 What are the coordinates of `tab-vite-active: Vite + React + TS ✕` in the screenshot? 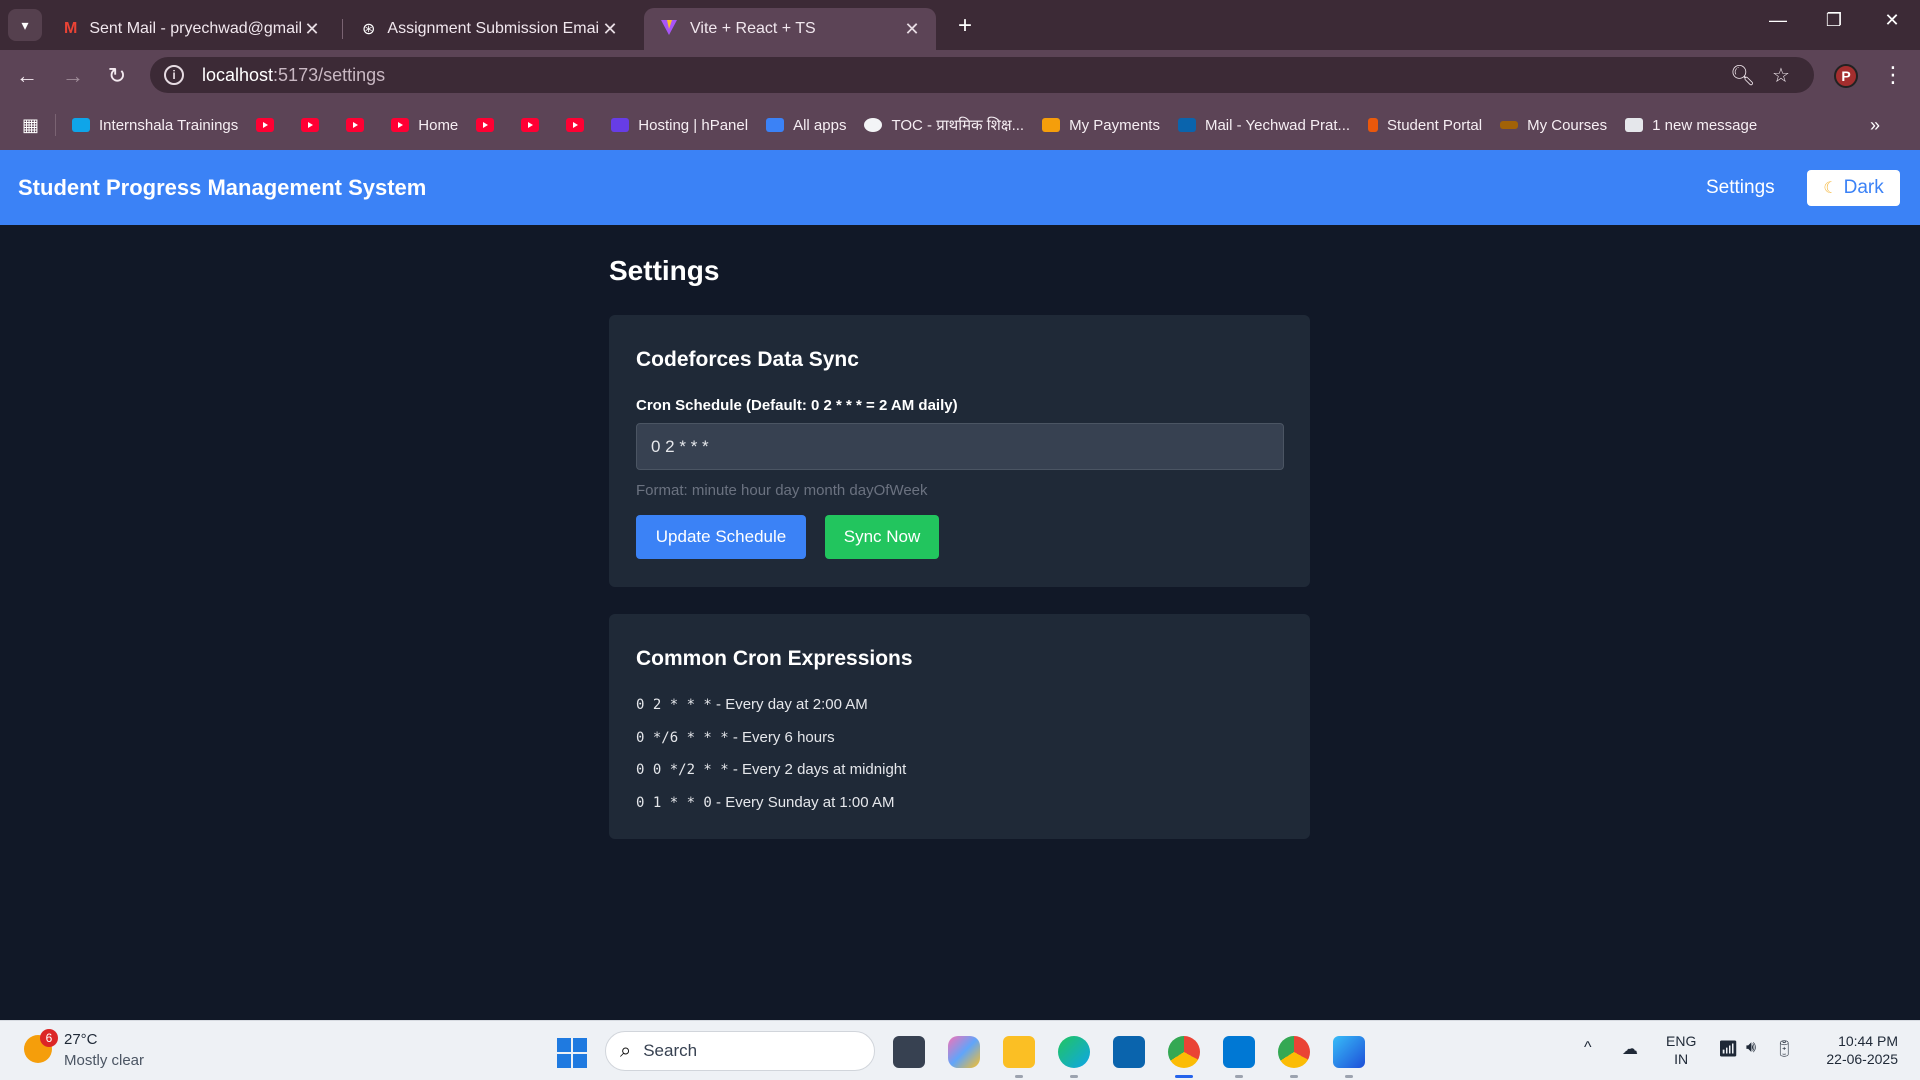 It's located at (790, 29).